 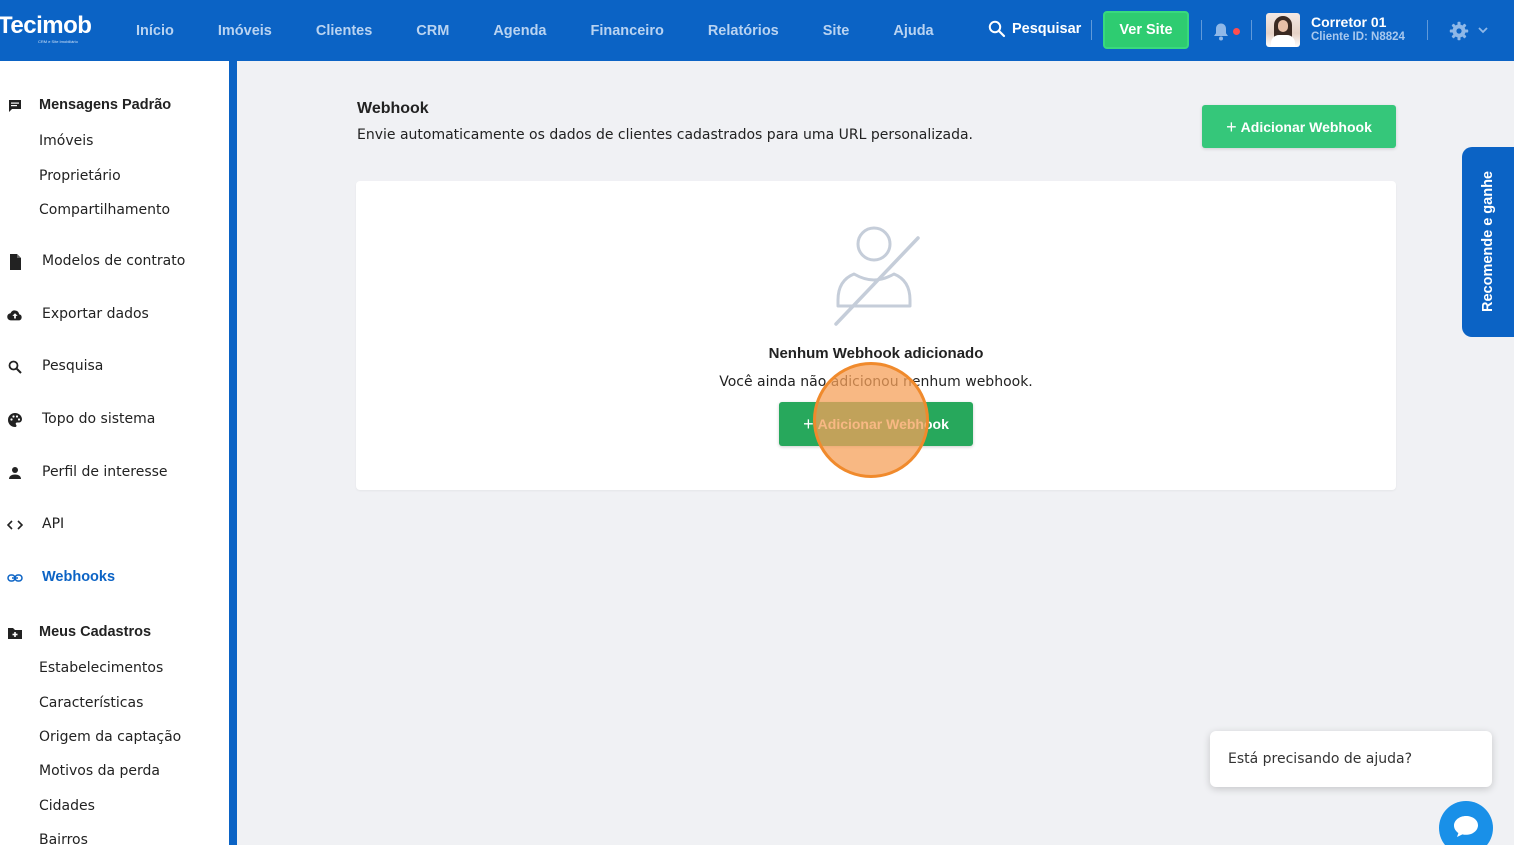 I want to click on sidebar-group-label: Mensagens Padrão, so click(x=105, y=105).